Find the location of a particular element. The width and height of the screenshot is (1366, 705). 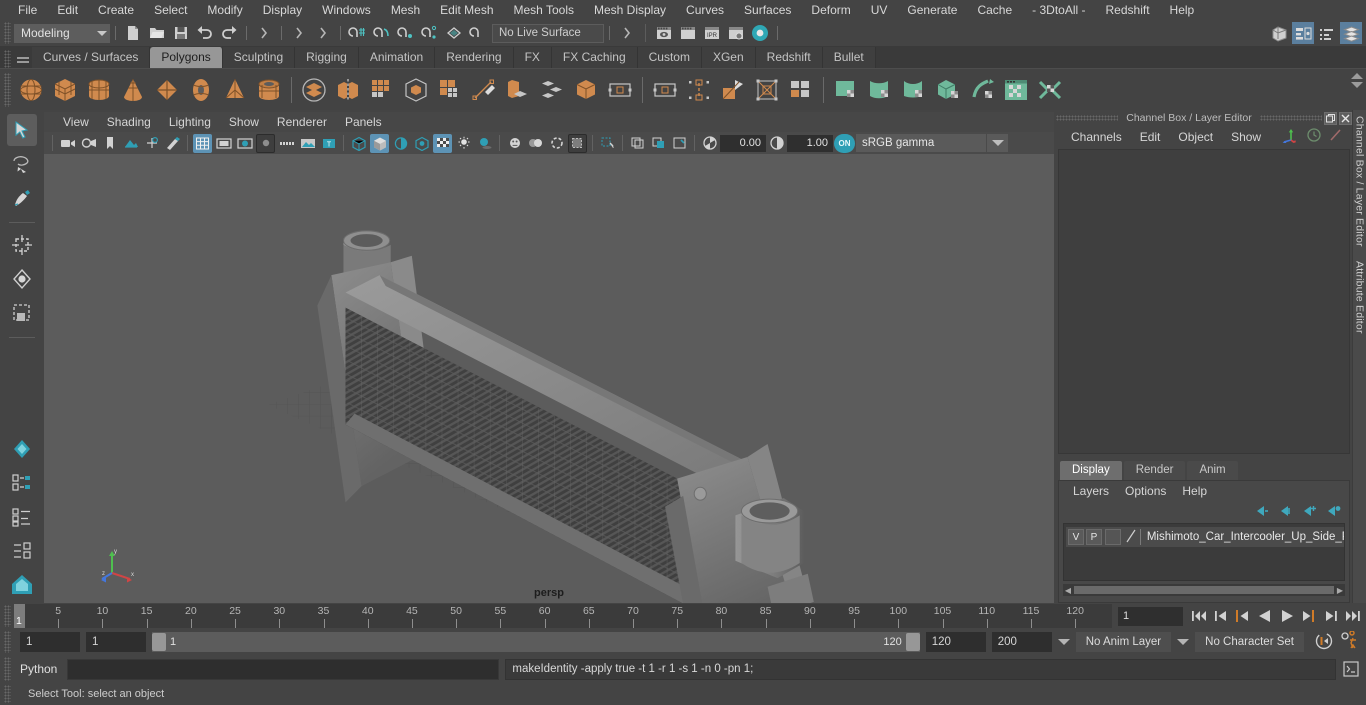

xray-active-components-icon is located at coordinates (658, 143).